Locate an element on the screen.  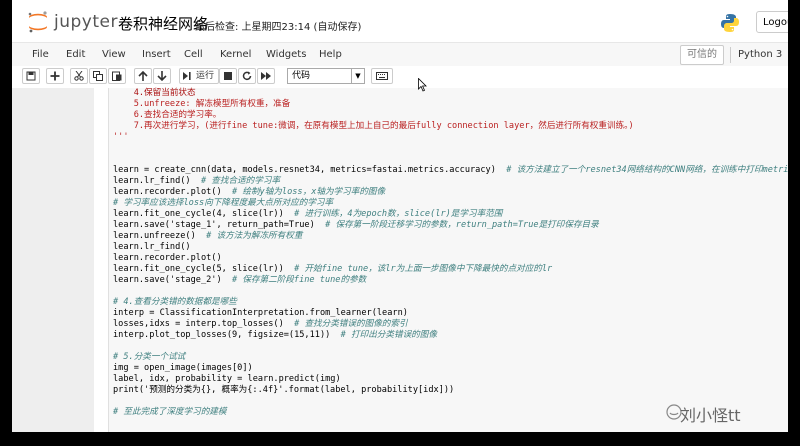
menu-cell: Cell is located at coordinates (193, 54).